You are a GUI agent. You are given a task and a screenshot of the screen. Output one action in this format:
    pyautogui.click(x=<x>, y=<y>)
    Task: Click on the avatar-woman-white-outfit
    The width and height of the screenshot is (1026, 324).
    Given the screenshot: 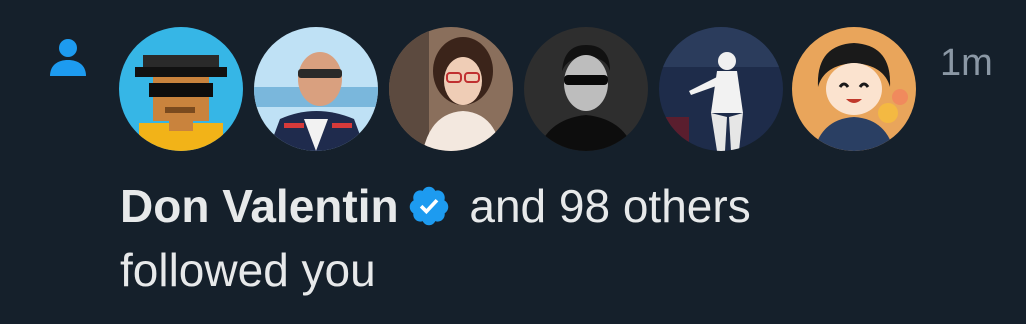 What is the action you would take?
    pyautogui.click(x=721, y=89)
    